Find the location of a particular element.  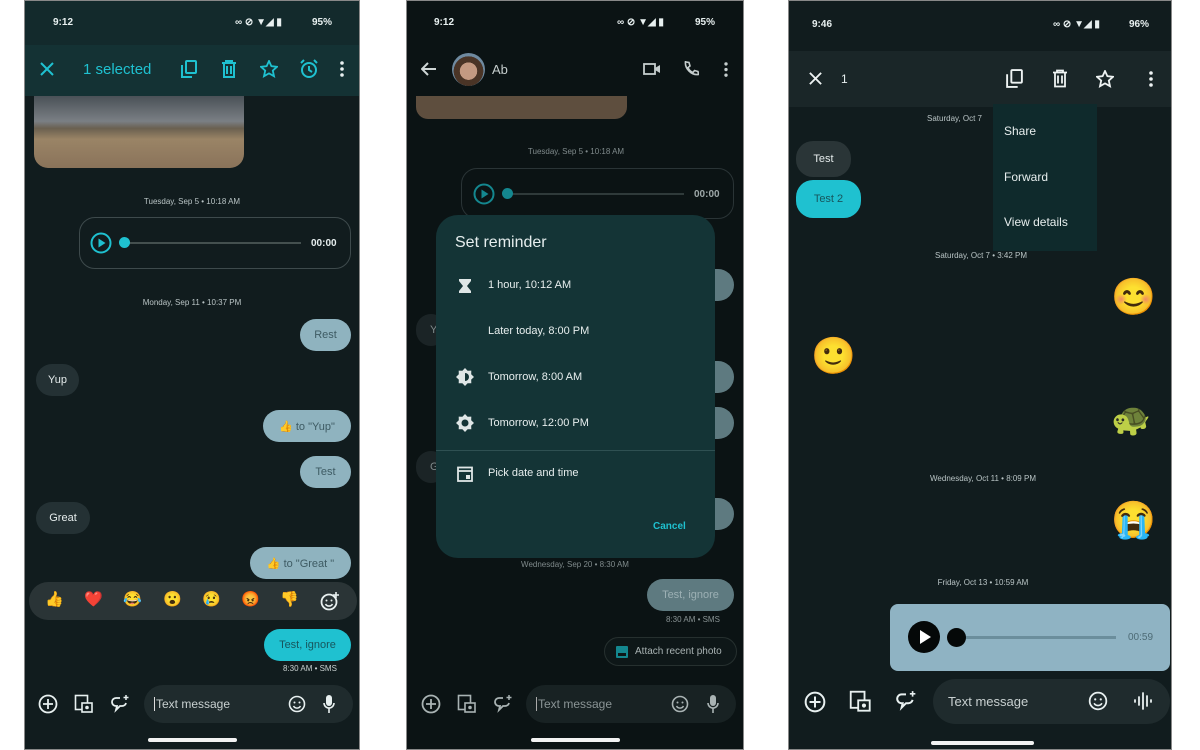

menu-item-forward: Forward is located at coordinates (1026, 177).